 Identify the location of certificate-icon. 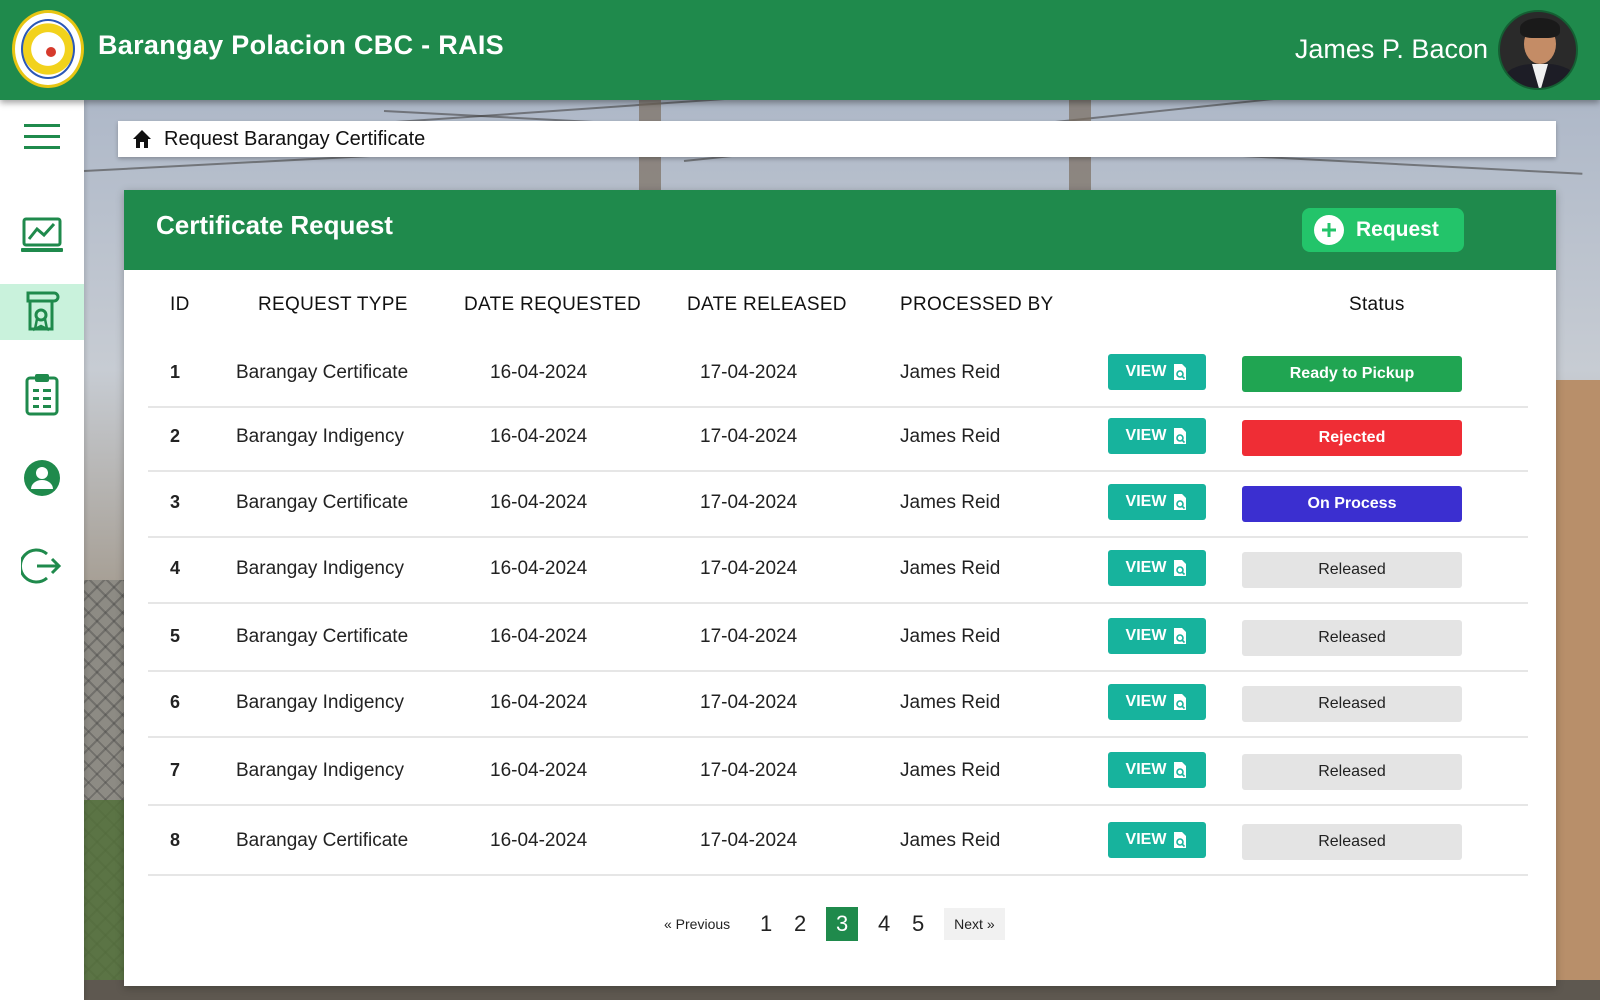
(43, 311).